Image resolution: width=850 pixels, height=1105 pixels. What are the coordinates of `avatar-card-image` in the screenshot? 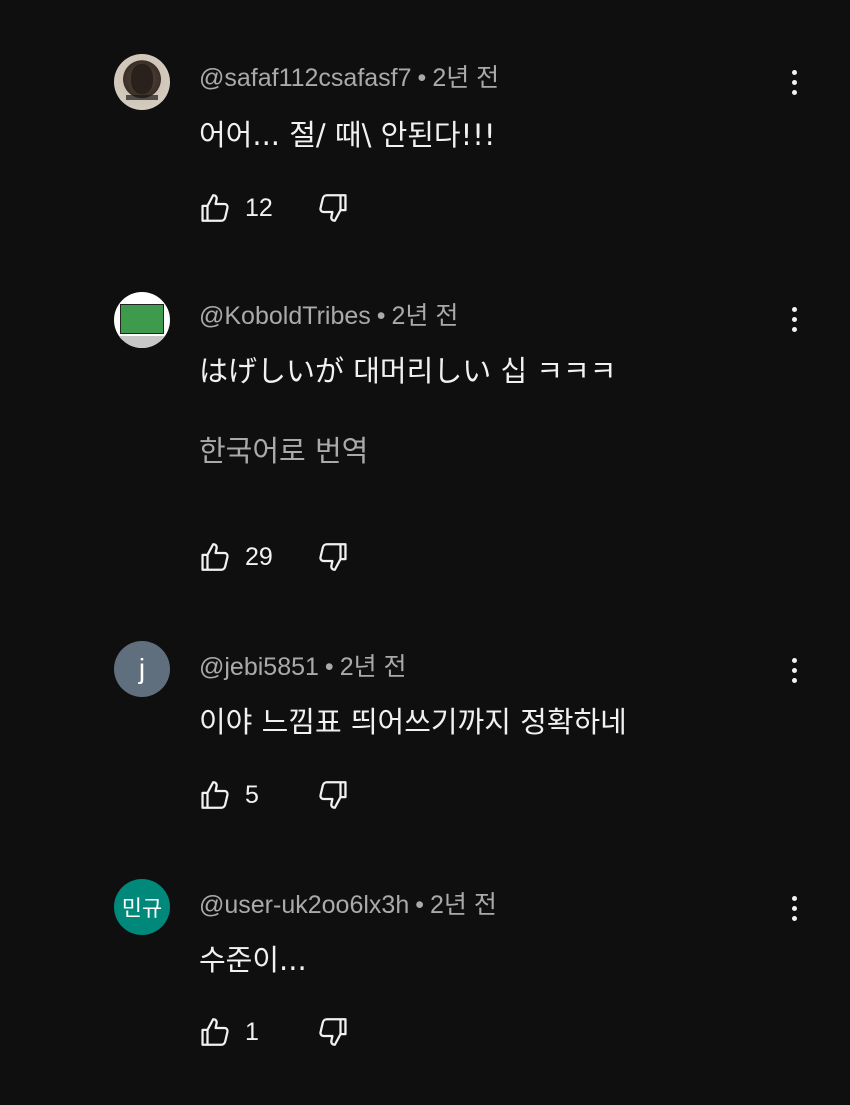 It's located at (142, 319).